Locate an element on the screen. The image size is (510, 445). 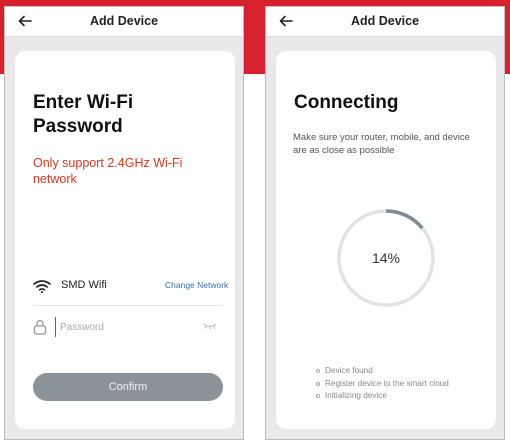
password-input is located at coordinates (125, 327).